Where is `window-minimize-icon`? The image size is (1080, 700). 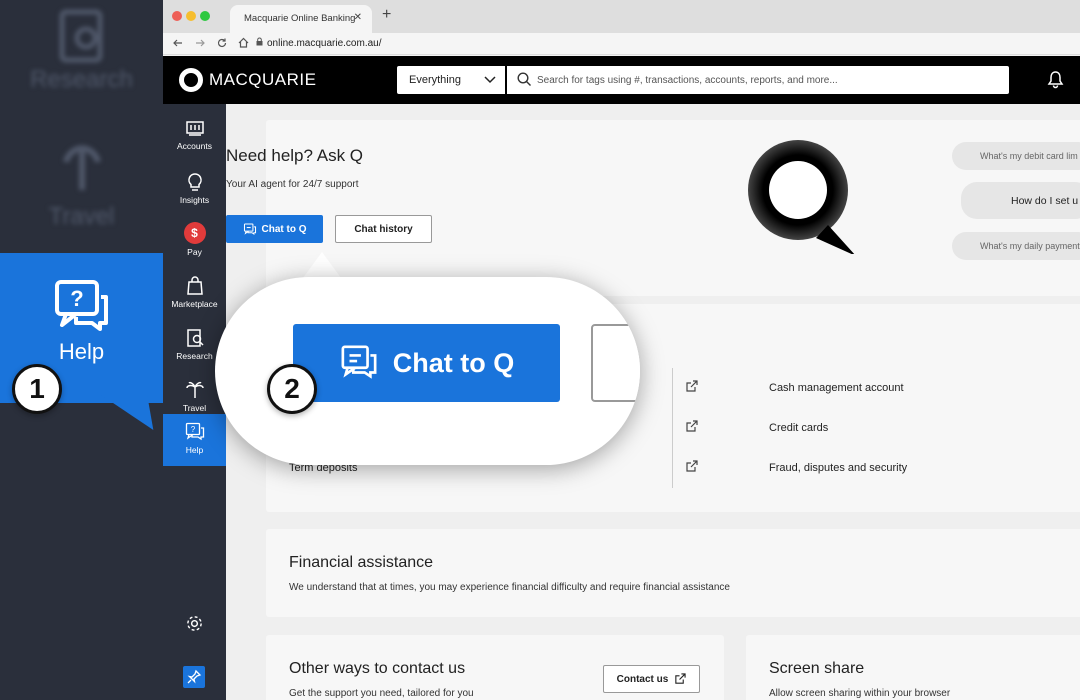 window-minimize-icon is located at coordinates (191, 16).